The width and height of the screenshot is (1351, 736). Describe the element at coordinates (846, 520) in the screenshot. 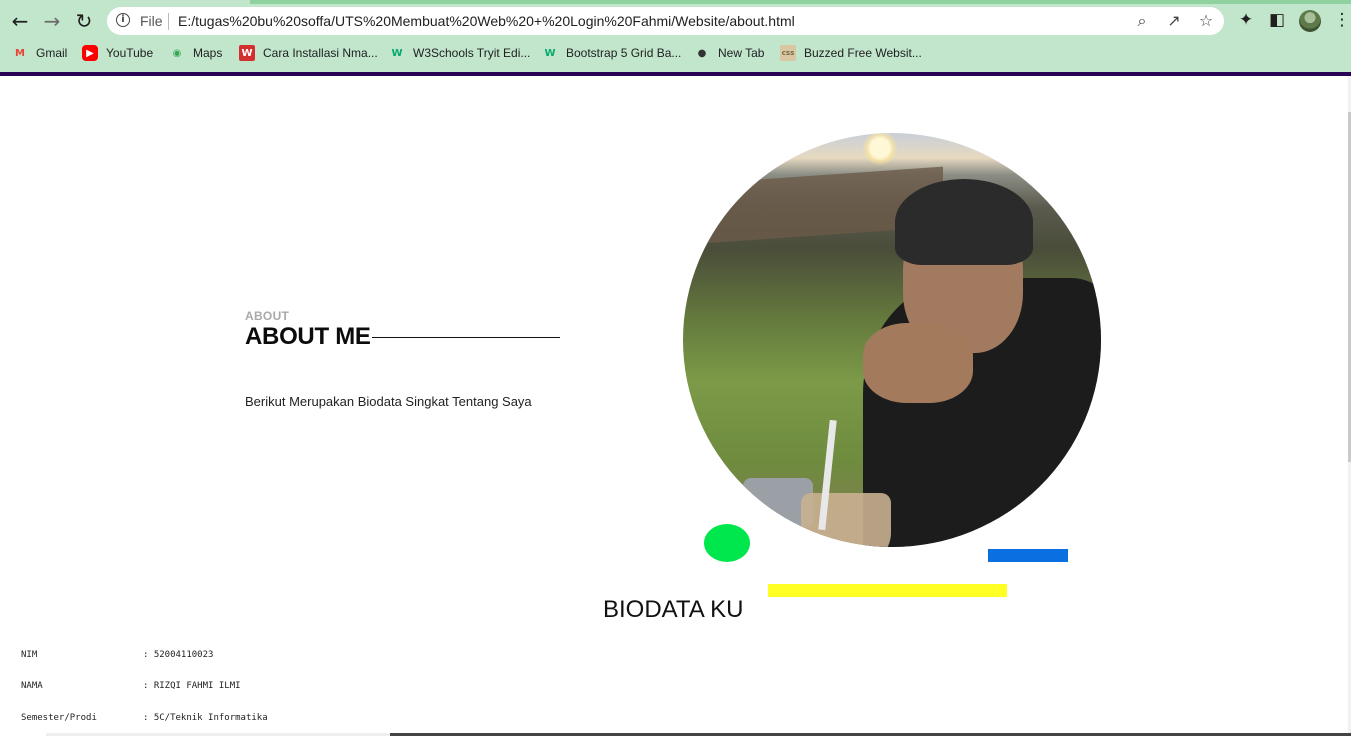

I see `photo-cup` at that location.